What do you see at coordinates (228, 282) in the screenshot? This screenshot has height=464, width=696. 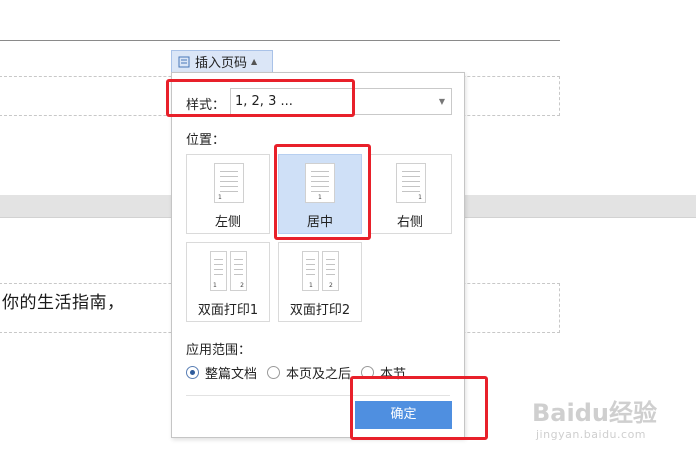 I see `position-duplex1-option: 1 2 双面打印1` at bounding box center [228, 282].